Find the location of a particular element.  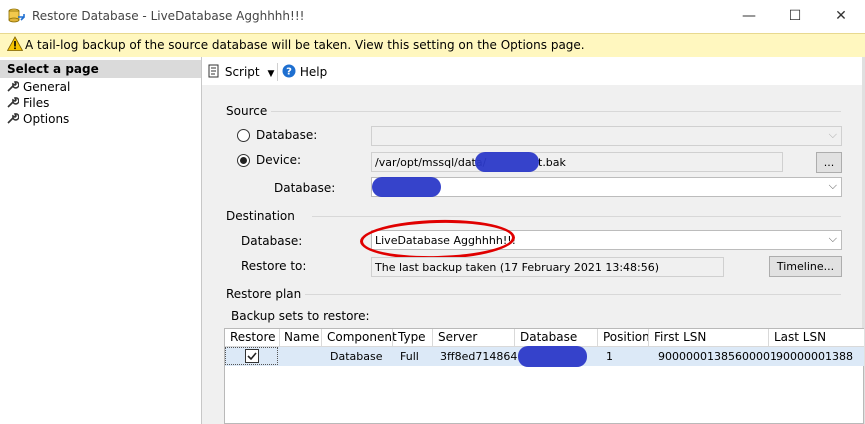

source-database-select-label: Database: is located at coordinates (305, 188).